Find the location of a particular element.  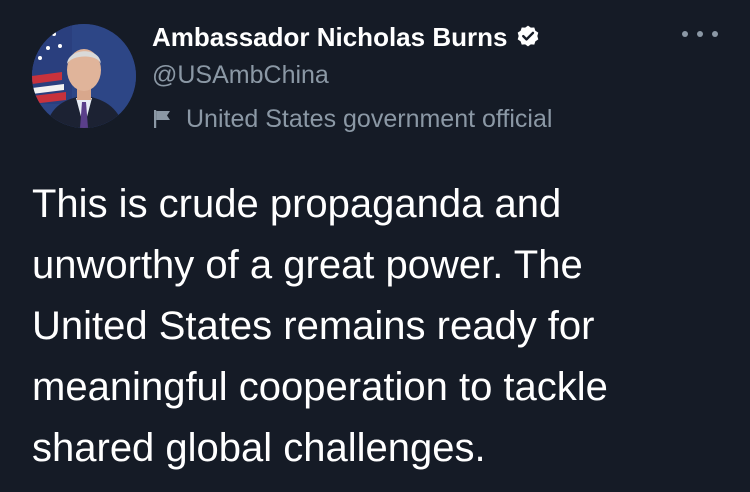

verified-icon is located at coordinates (528, 37).